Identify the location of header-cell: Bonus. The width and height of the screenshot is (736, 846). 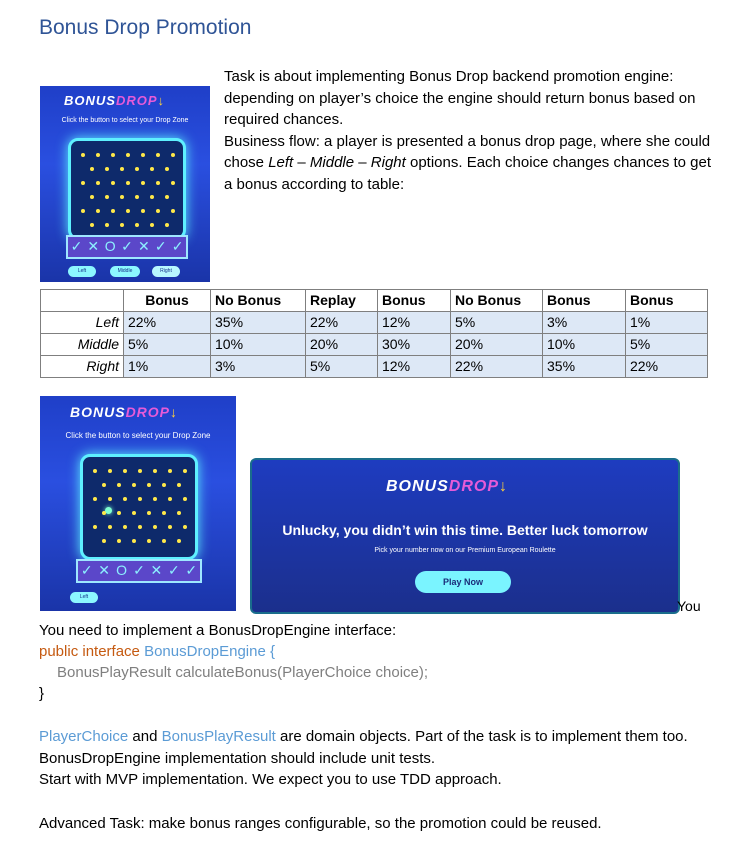
(414, 300).